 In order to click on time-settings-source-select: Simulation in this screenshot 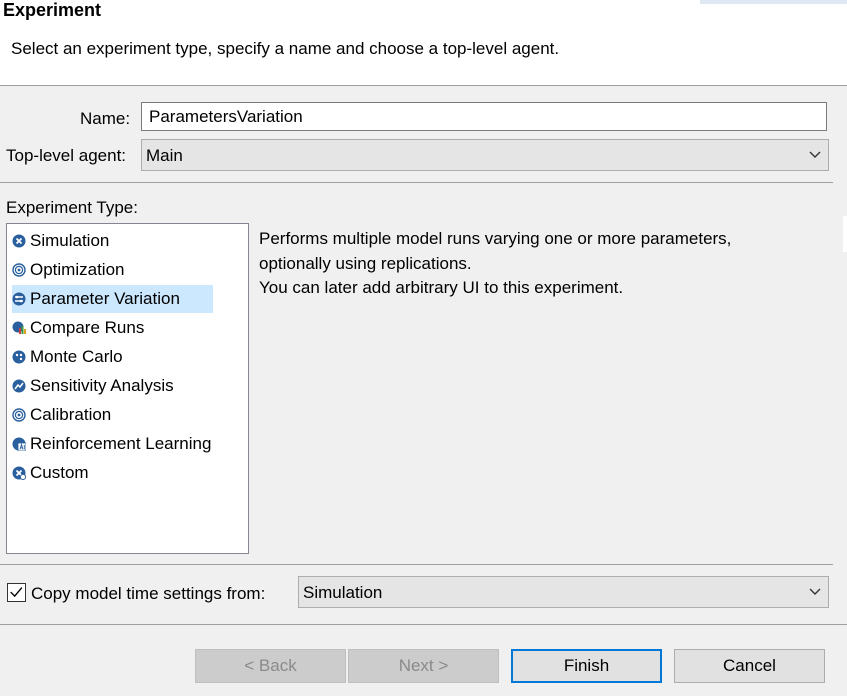, I will do `click(563, 592)`.